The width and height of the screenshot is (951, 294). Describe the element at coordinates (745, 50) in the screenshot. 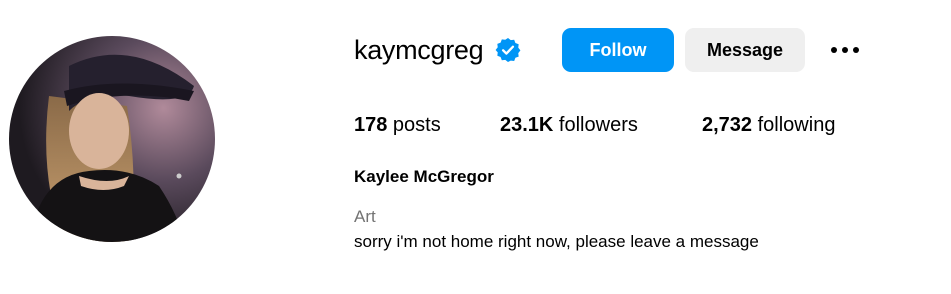

I see `message-button: Message` at that location.